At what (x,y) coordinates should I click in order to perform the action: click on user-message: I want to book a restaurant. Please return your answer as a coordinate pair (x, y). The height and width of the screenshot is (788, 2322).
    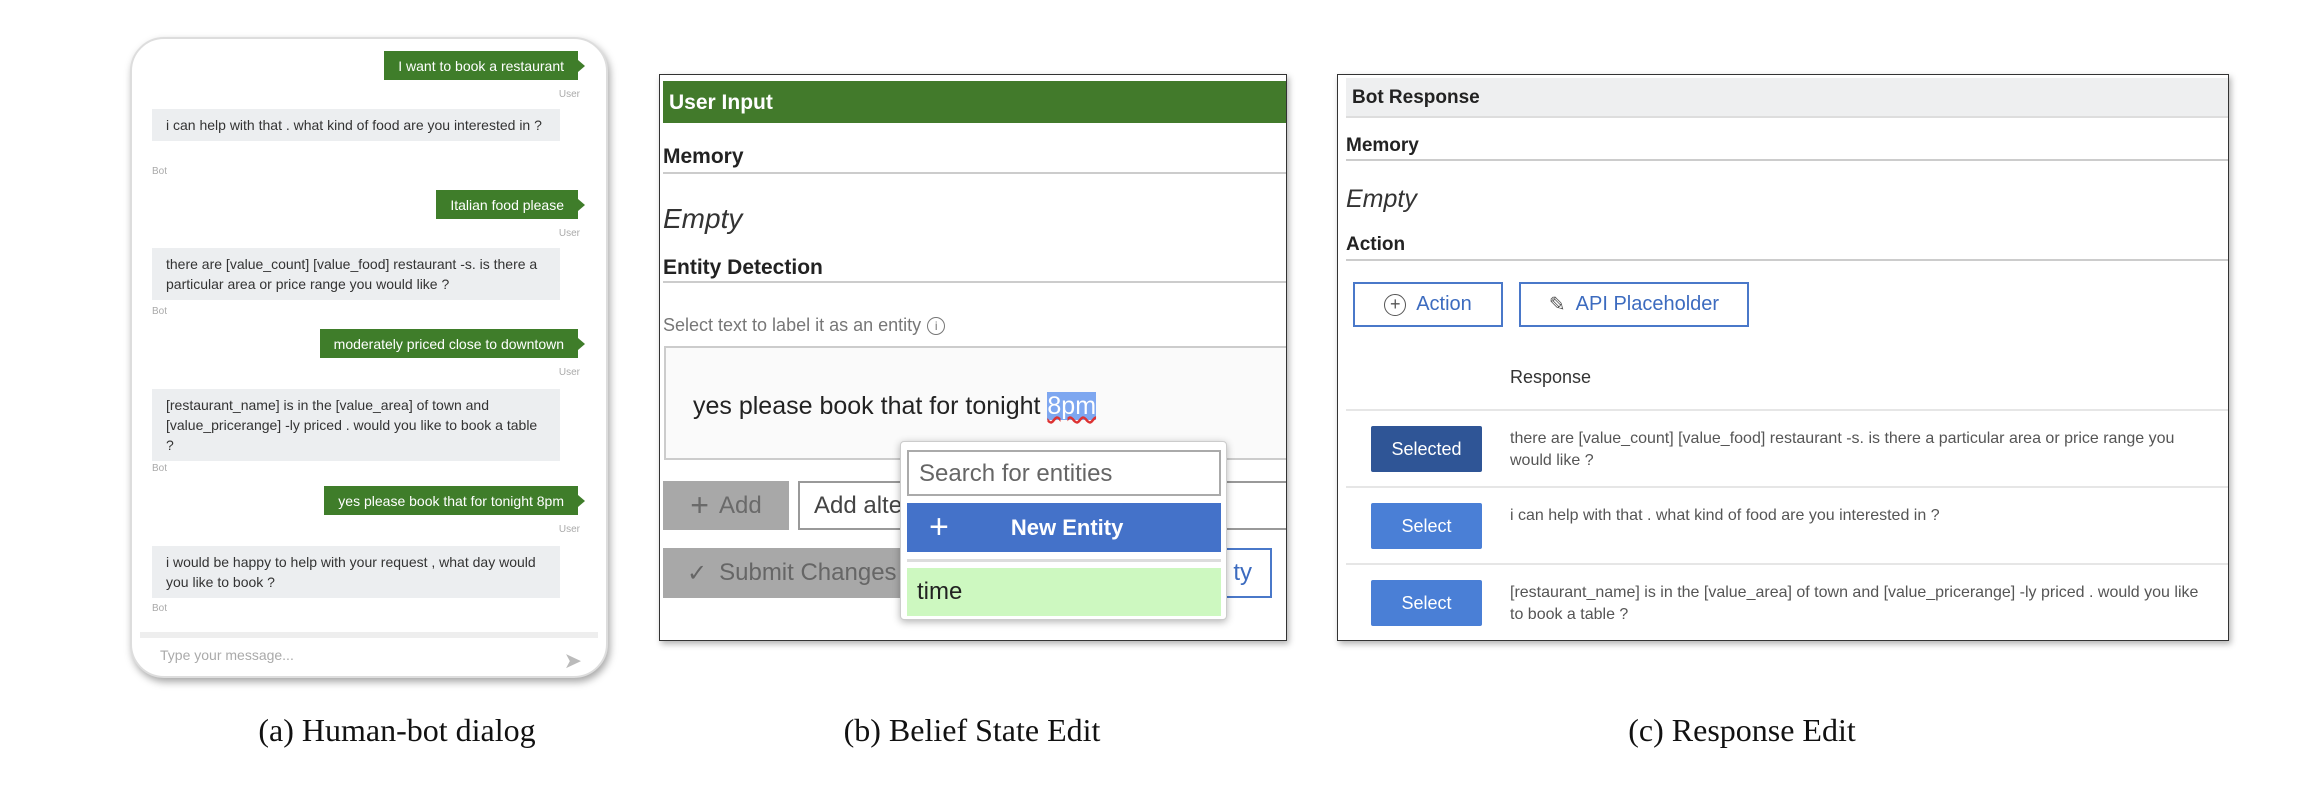
    Looking at the image, I should click on (484, 65).